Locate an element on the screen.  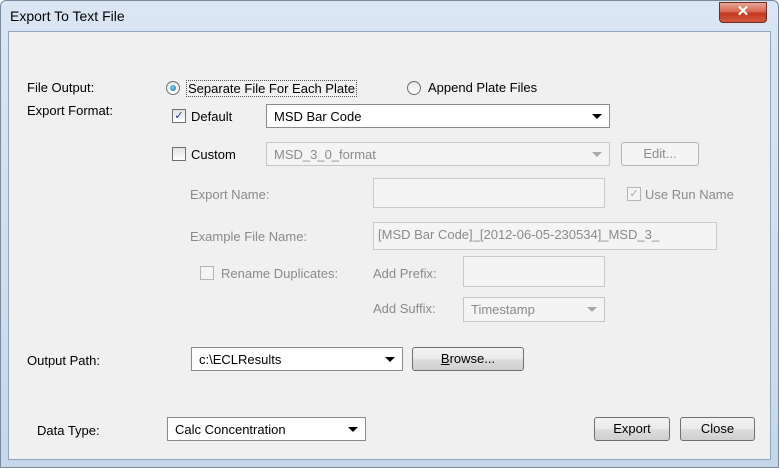
export-name-label: Export Name: is located at coordinates (230, 194).